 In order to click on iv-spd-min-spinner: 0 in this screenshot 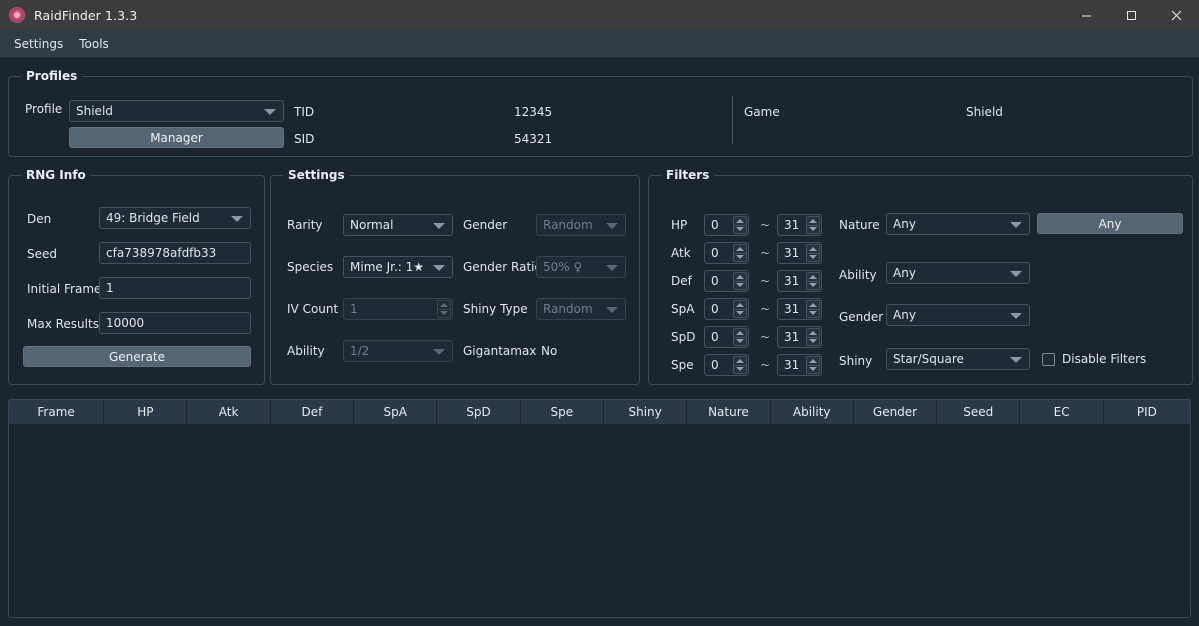, I will do `click(726, 337)`.